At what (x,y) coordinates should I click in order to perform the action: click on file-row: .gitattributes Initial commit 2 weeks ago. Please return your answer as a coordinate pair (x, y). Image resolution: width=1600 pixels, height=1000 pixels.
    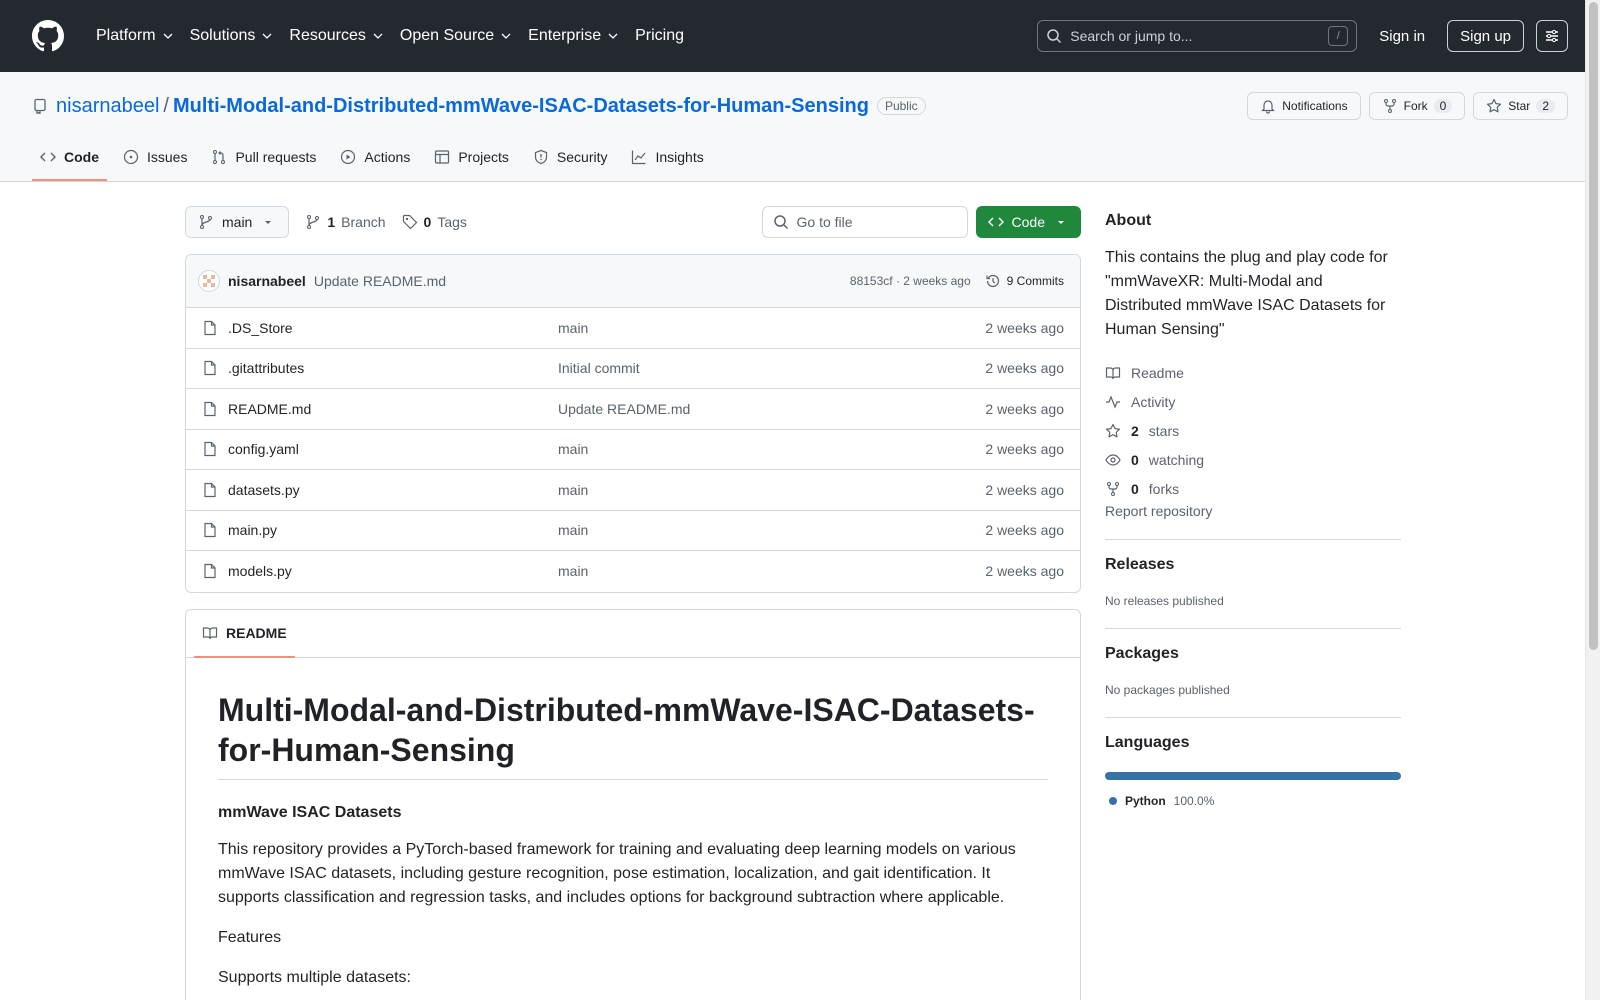
    Looking at the image, I should click on (633, 369).